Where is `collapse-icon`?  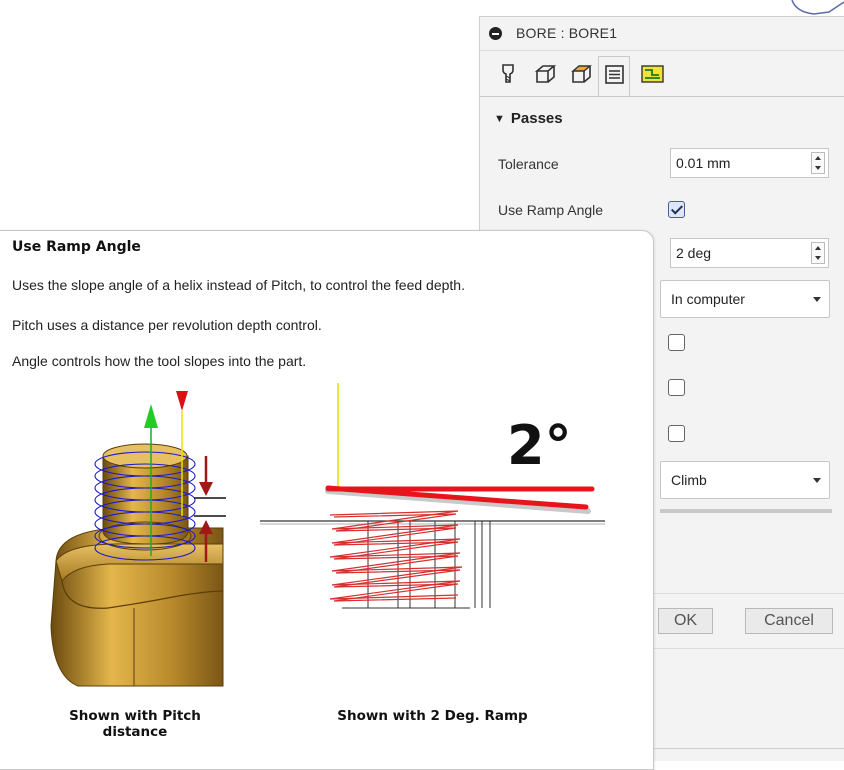 collapse-icon is located at coordinates (495, 33).